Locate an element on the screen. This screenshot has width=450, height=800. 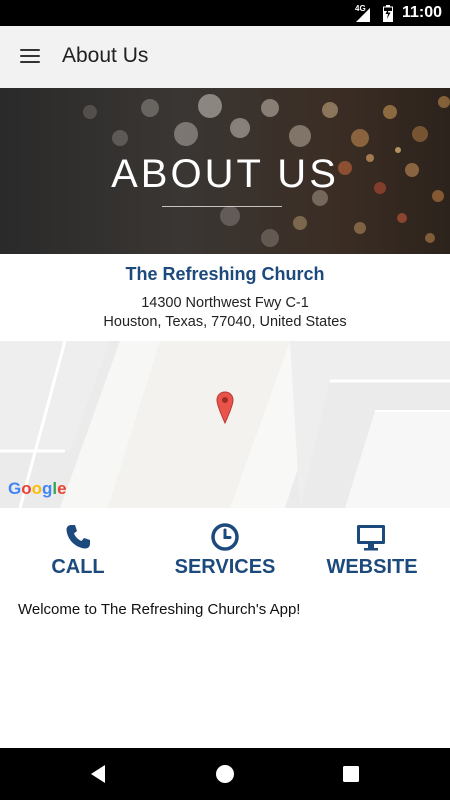
action-bar: CALL SERVICES WEBSITE is located at coordinates (225, 549).